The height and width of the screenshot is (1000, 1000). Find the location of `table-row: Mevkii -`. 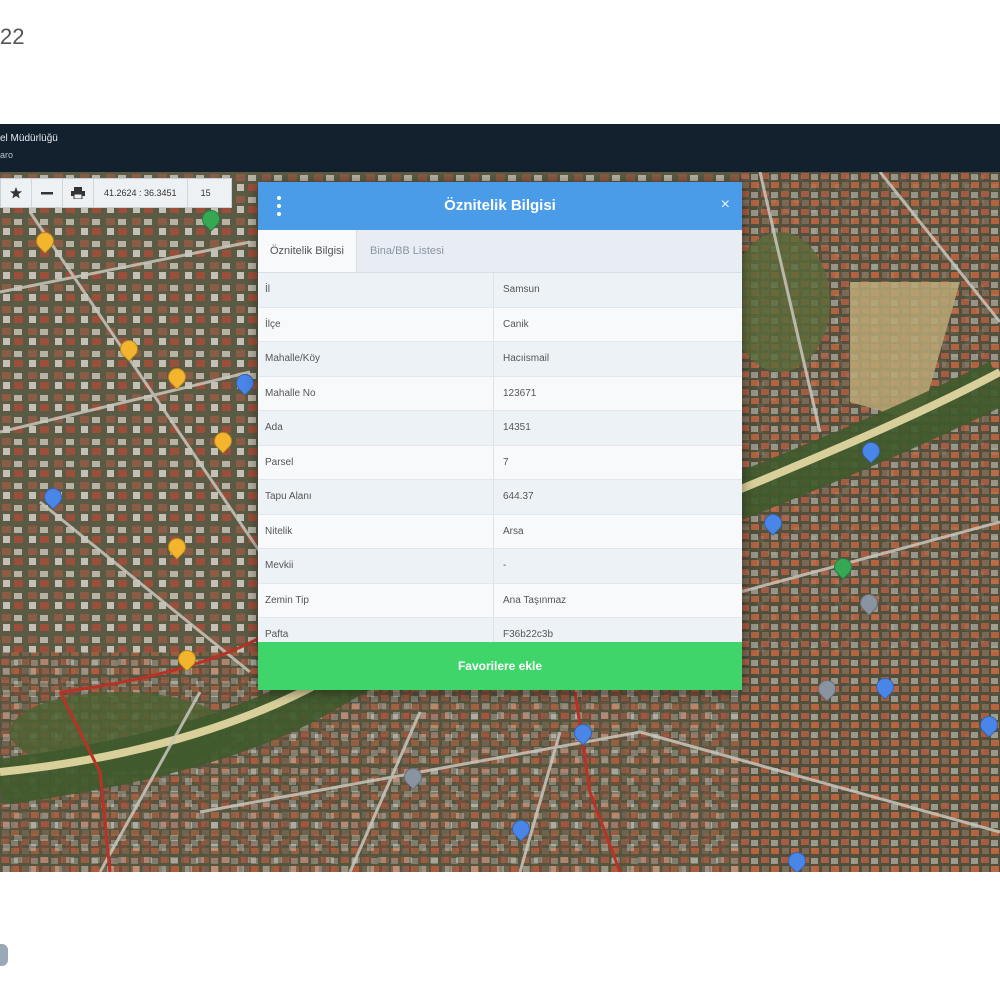

table-row: Mevkii - is located at coordinates (500, 566).